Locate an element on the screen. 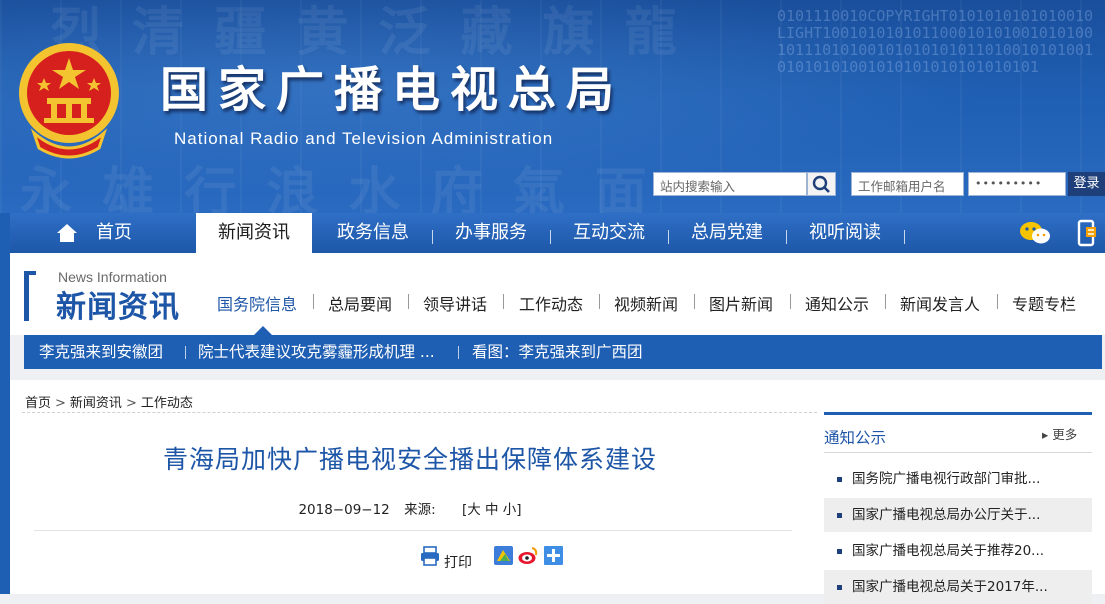  nav-item-government: 政务信息 is located at coordinates (373, 233).